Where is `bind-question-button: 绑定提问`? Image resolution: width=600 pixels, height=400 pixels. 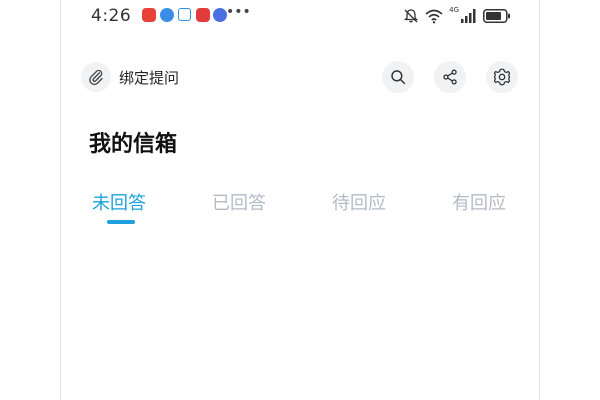 bind-question-button: 绑定提问 is located at coordinates (130, 77).